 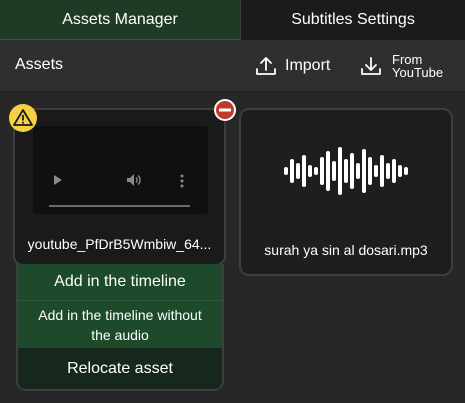 I want to click on assets-toolbar: Assets Import From YouTube, so click(x=232, y=66).